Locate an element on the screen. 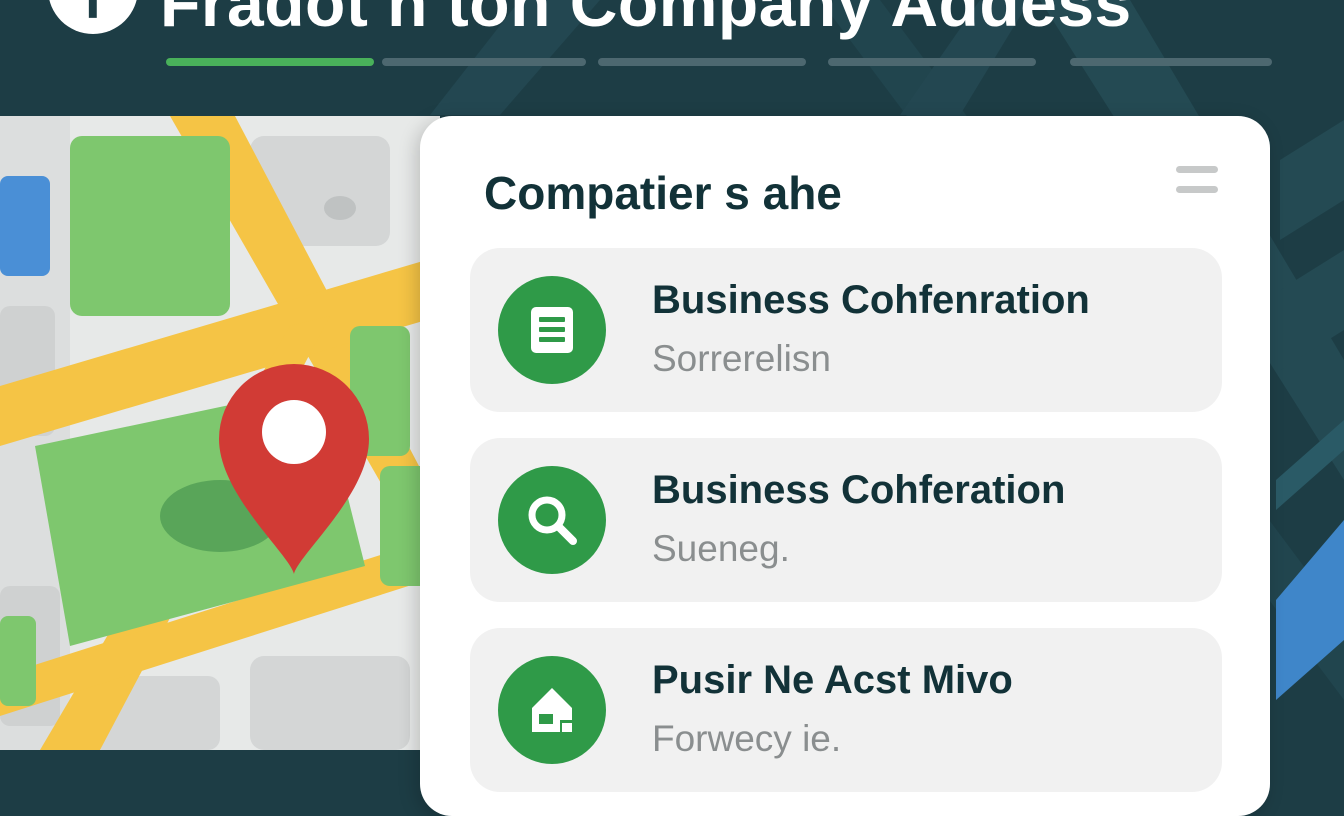  header: f Fradot n ton Company Addess is located at coordinates (672, 57).